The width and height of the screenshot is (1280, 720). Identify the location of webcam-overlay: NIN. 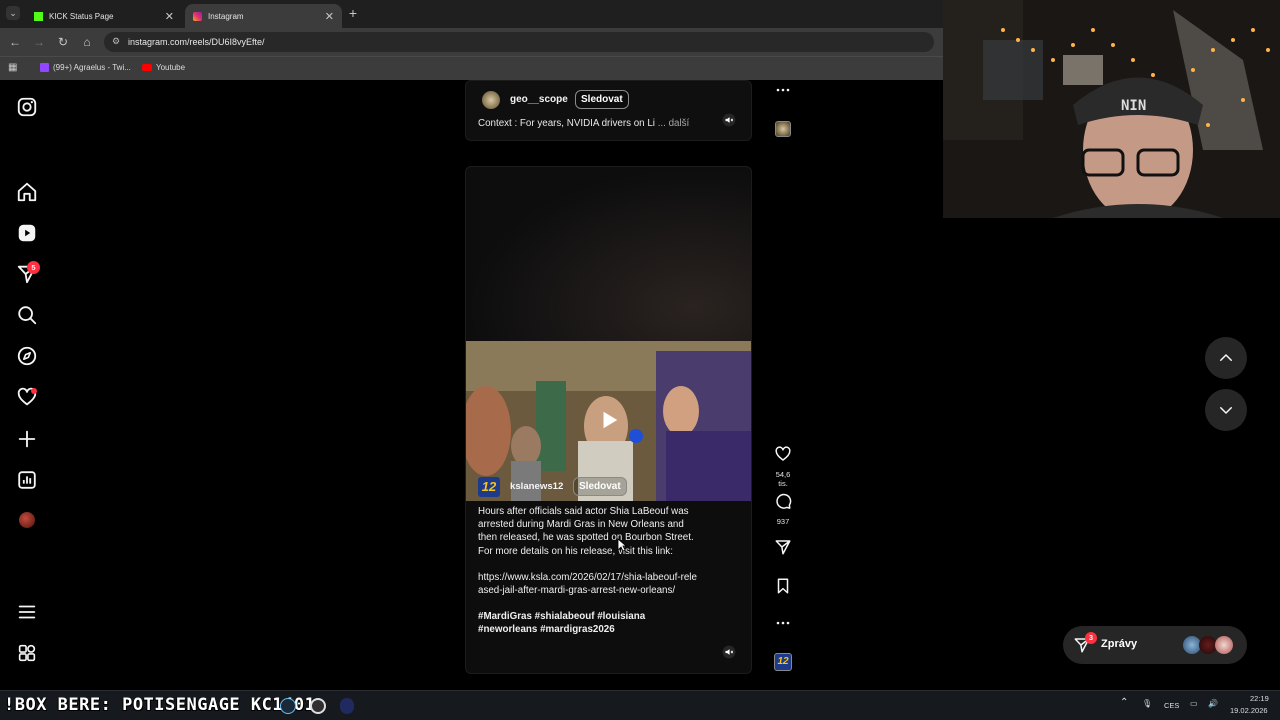
(1111, 109).